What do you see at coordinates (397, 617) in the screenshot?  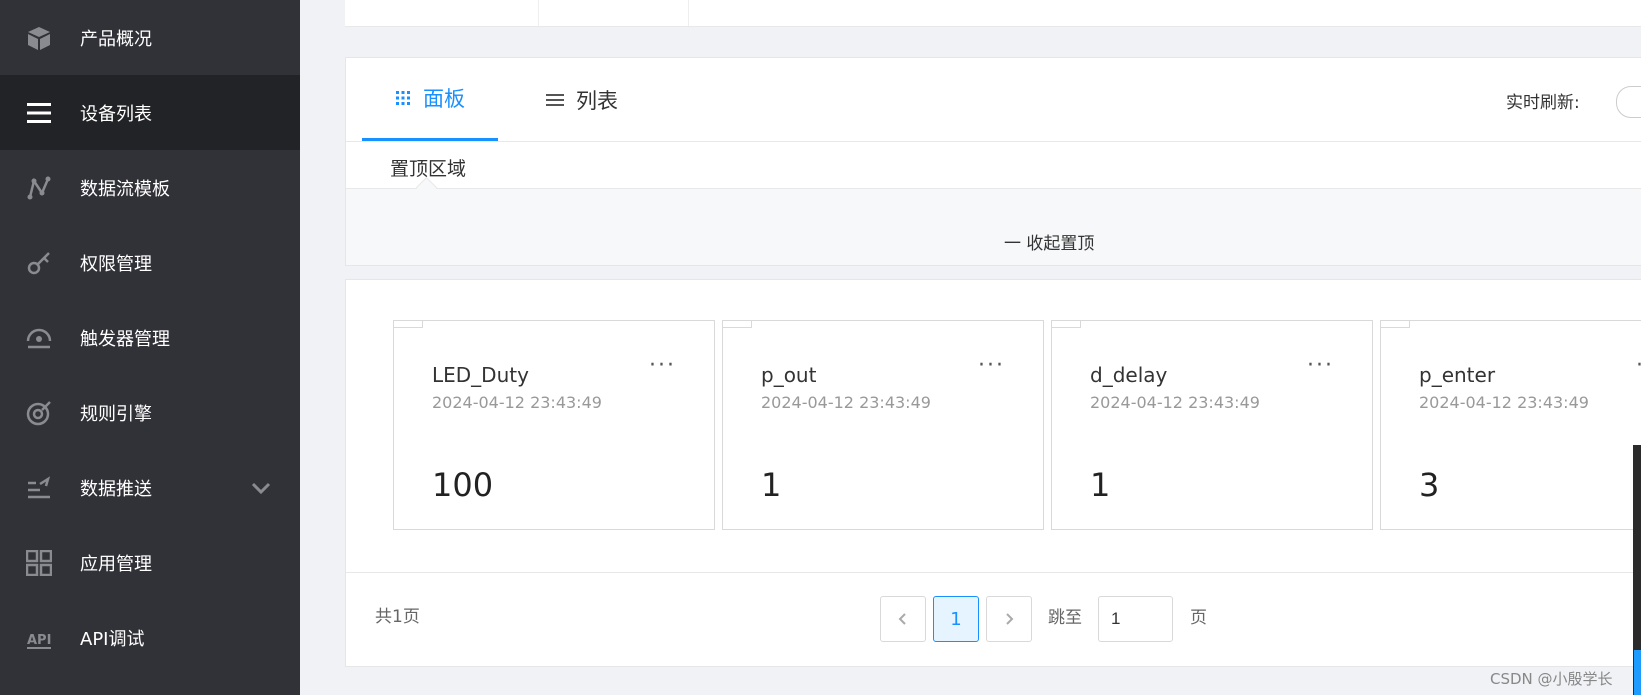 I see `total-pages-label: 共1页` at bounding box center [397, 617].